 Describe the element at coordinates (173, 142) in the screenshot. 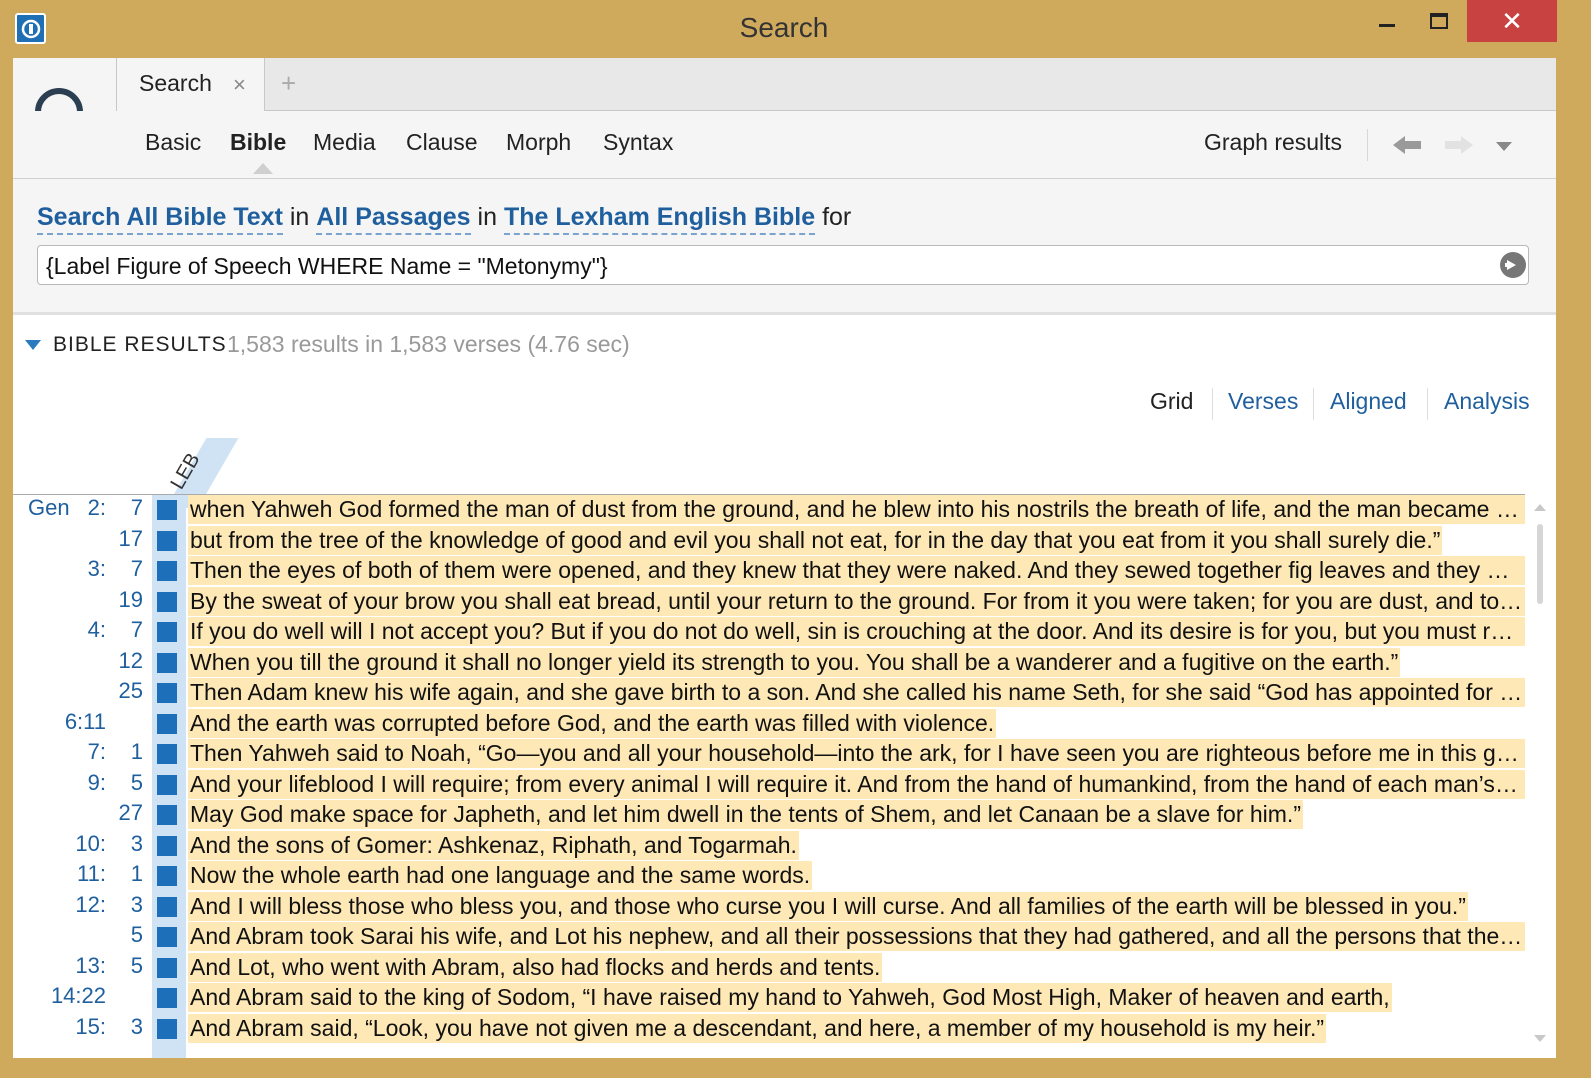

I see `ribbon-tab-basic: Basic` at that location.